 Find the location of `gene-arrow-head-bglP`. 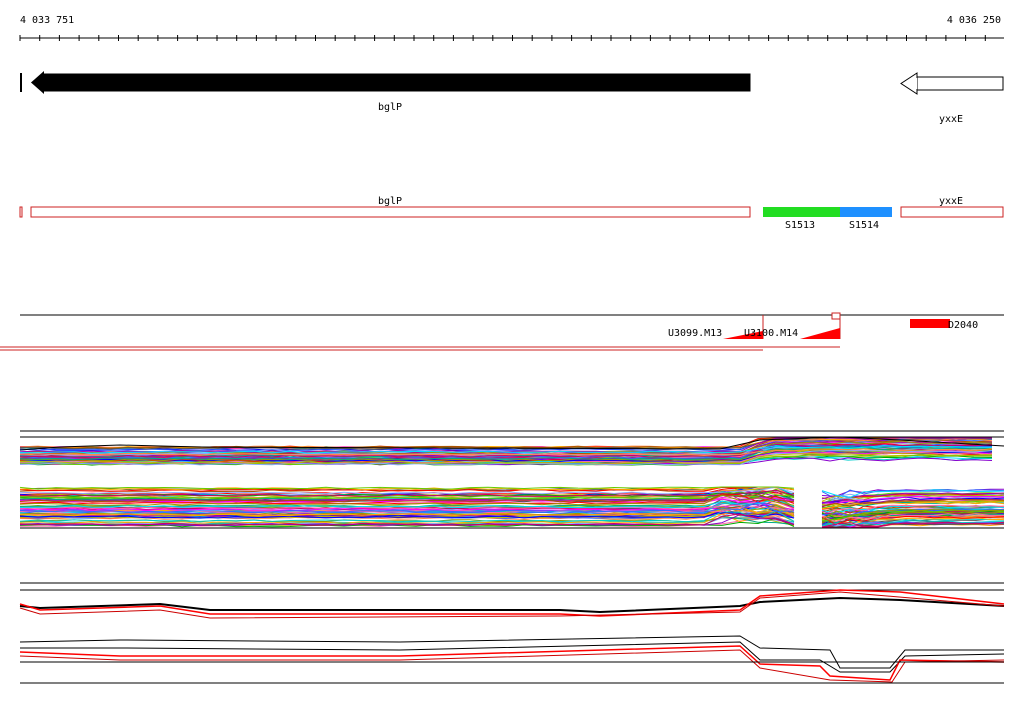

gene-arrow-head-bglP is located at coordinates (37, 82).